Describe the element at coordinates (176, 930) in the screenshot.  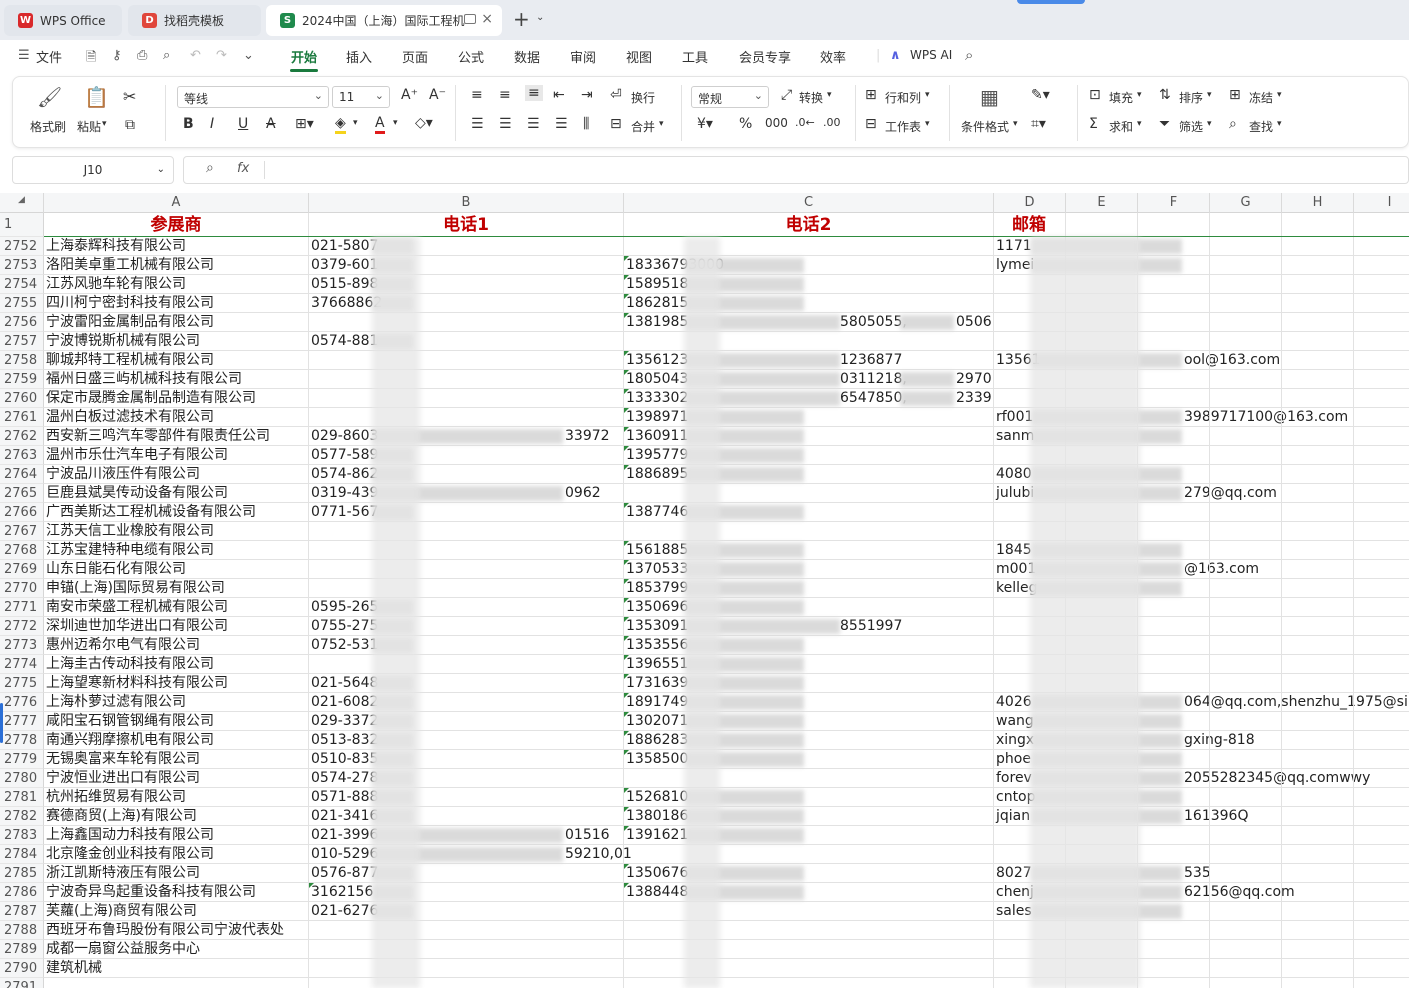
I see `cell-exhibitor: 西班牙布鲁玛股份有限公司宁波代表处` at that location.